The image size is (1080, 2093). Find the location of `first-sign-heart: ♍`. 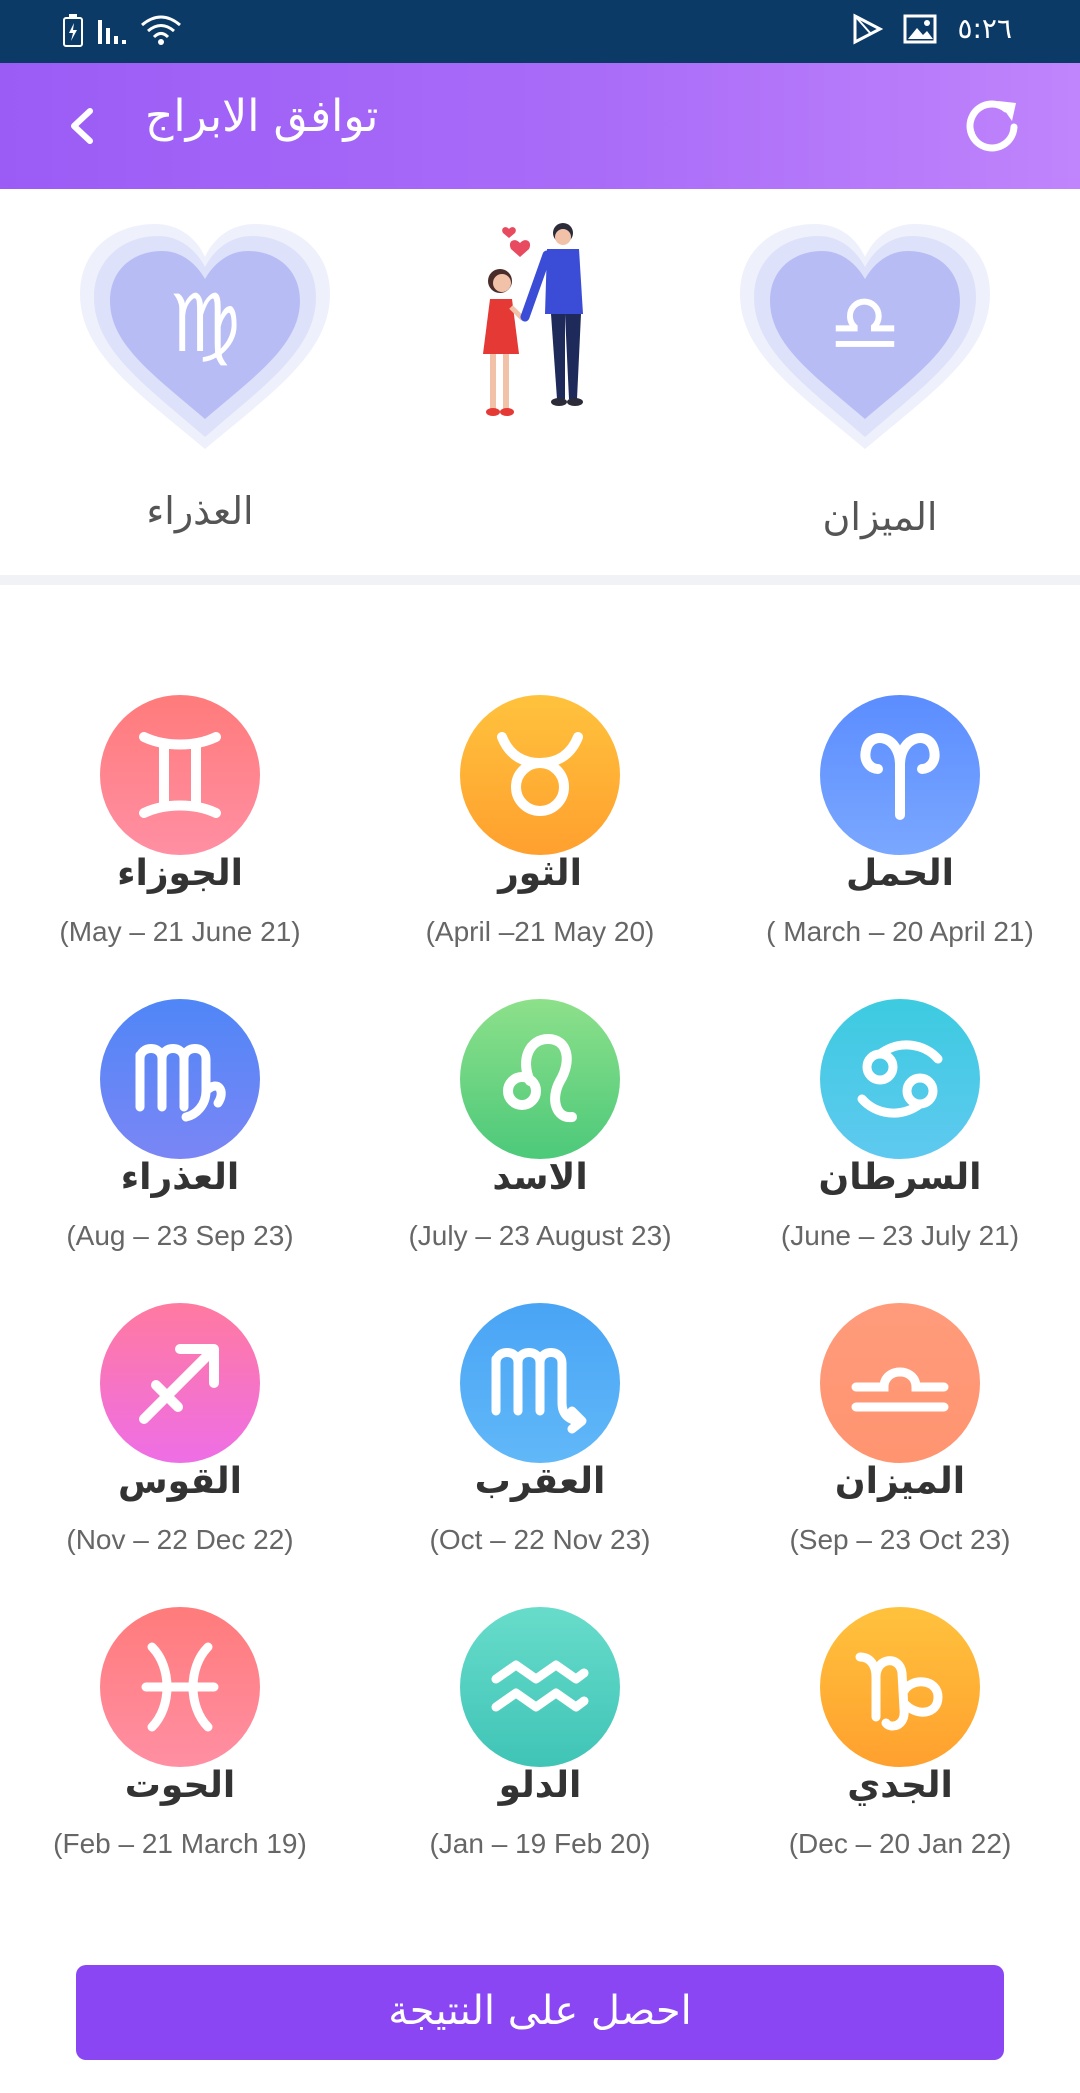

first-sign-heart: ♍ is located at coordinates (205, 339).